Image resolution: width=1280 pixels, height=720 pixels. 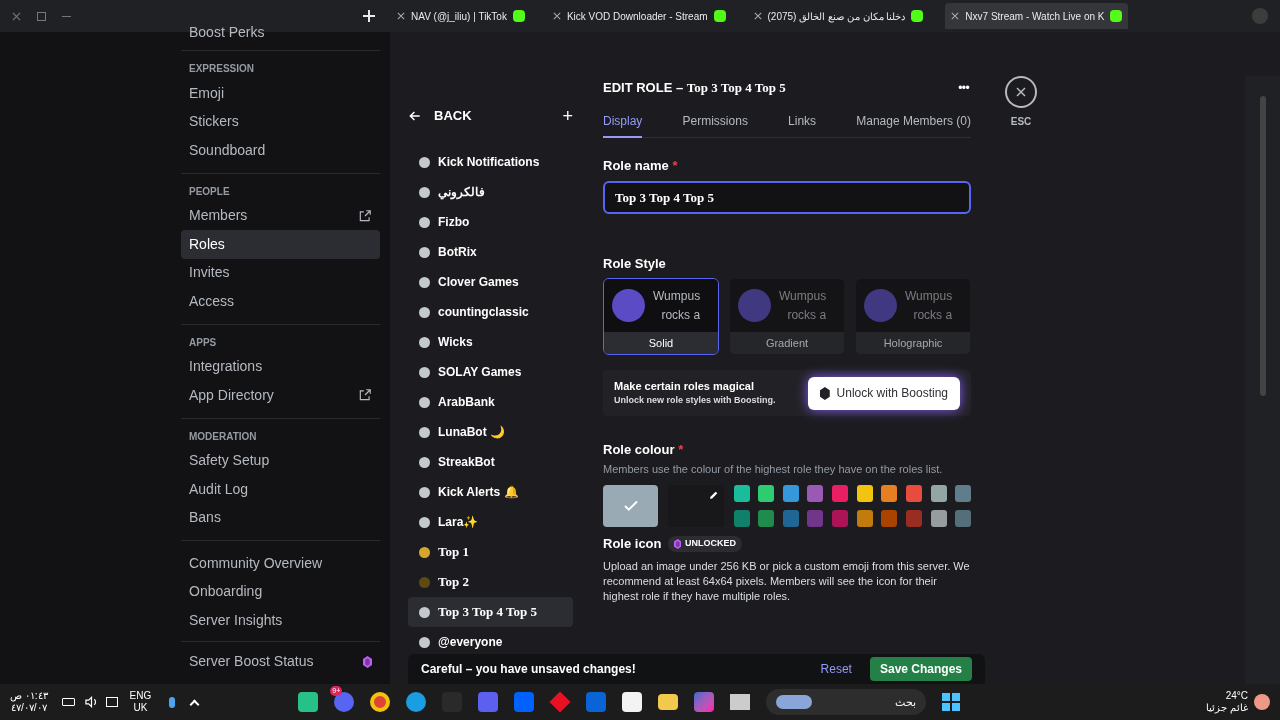 I want to click on tab: Permissions, so click(x=715, y=121).